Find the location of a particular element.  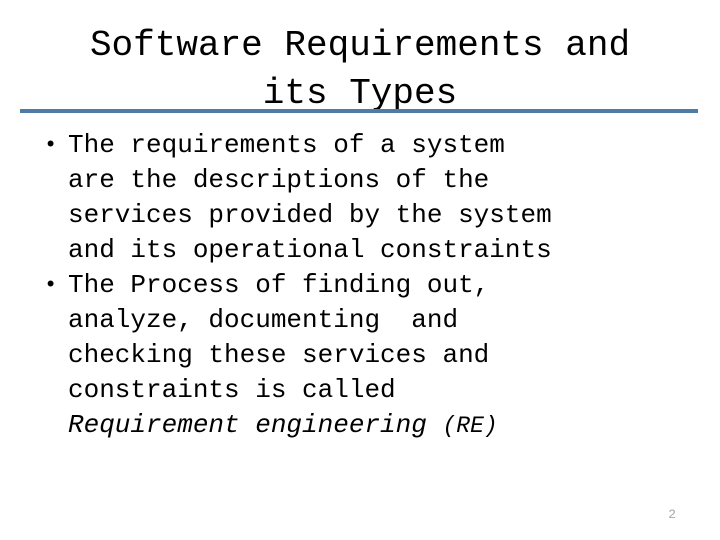

term-abbreviation: (RE) is located at coordinates (470, 426).